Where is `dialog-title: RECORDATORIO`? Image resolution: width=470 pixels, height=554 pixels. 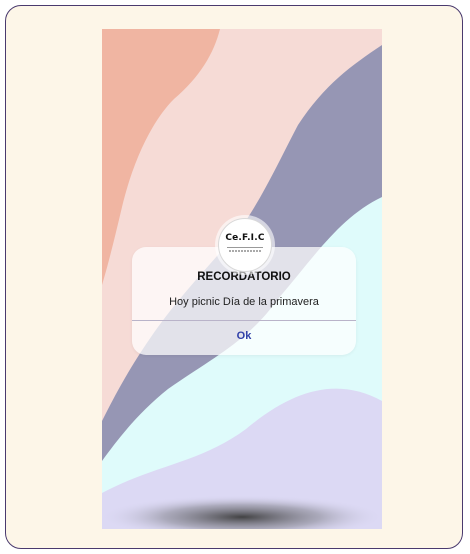 dialog-title: RECORDATORIO is located at coordinates (244, 277).